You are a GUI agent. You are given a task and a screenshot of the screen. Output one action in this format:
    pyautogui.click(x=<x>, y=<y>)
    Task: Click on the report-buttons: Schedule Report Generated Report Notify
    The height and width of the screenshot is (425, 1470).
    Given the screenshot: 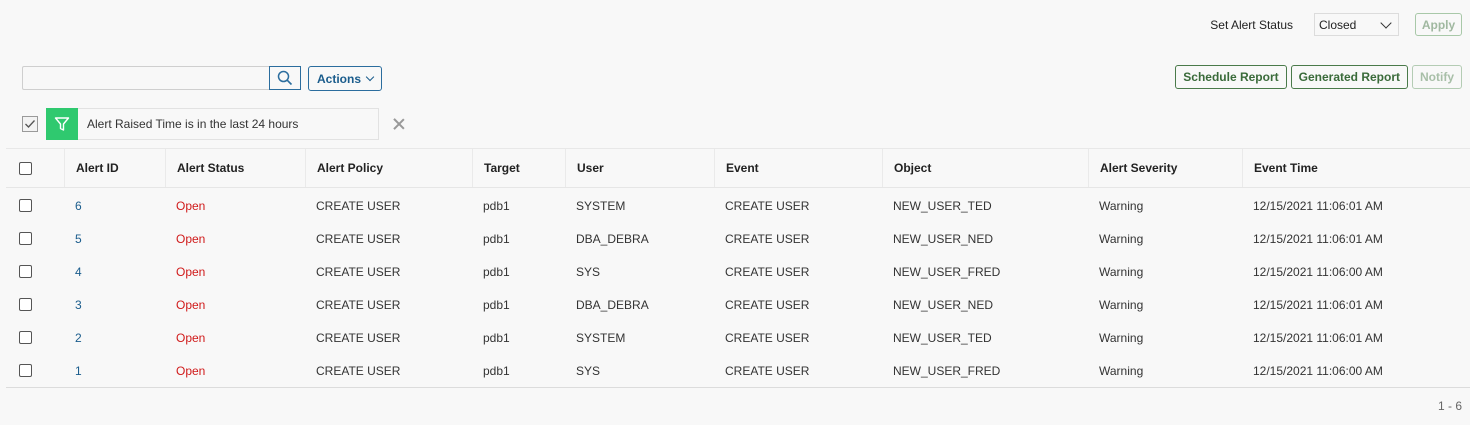 What is the action you would take?
    pyautogui.click(x=1318, y=77)
    